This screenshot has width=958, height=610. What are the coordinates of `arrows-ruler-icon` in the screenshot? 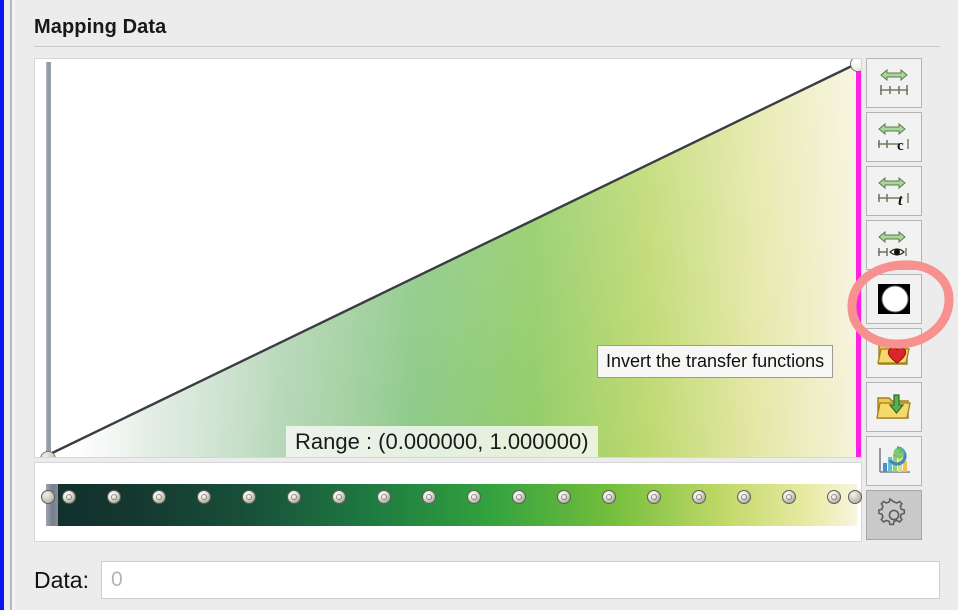 It's located at (894, 83).